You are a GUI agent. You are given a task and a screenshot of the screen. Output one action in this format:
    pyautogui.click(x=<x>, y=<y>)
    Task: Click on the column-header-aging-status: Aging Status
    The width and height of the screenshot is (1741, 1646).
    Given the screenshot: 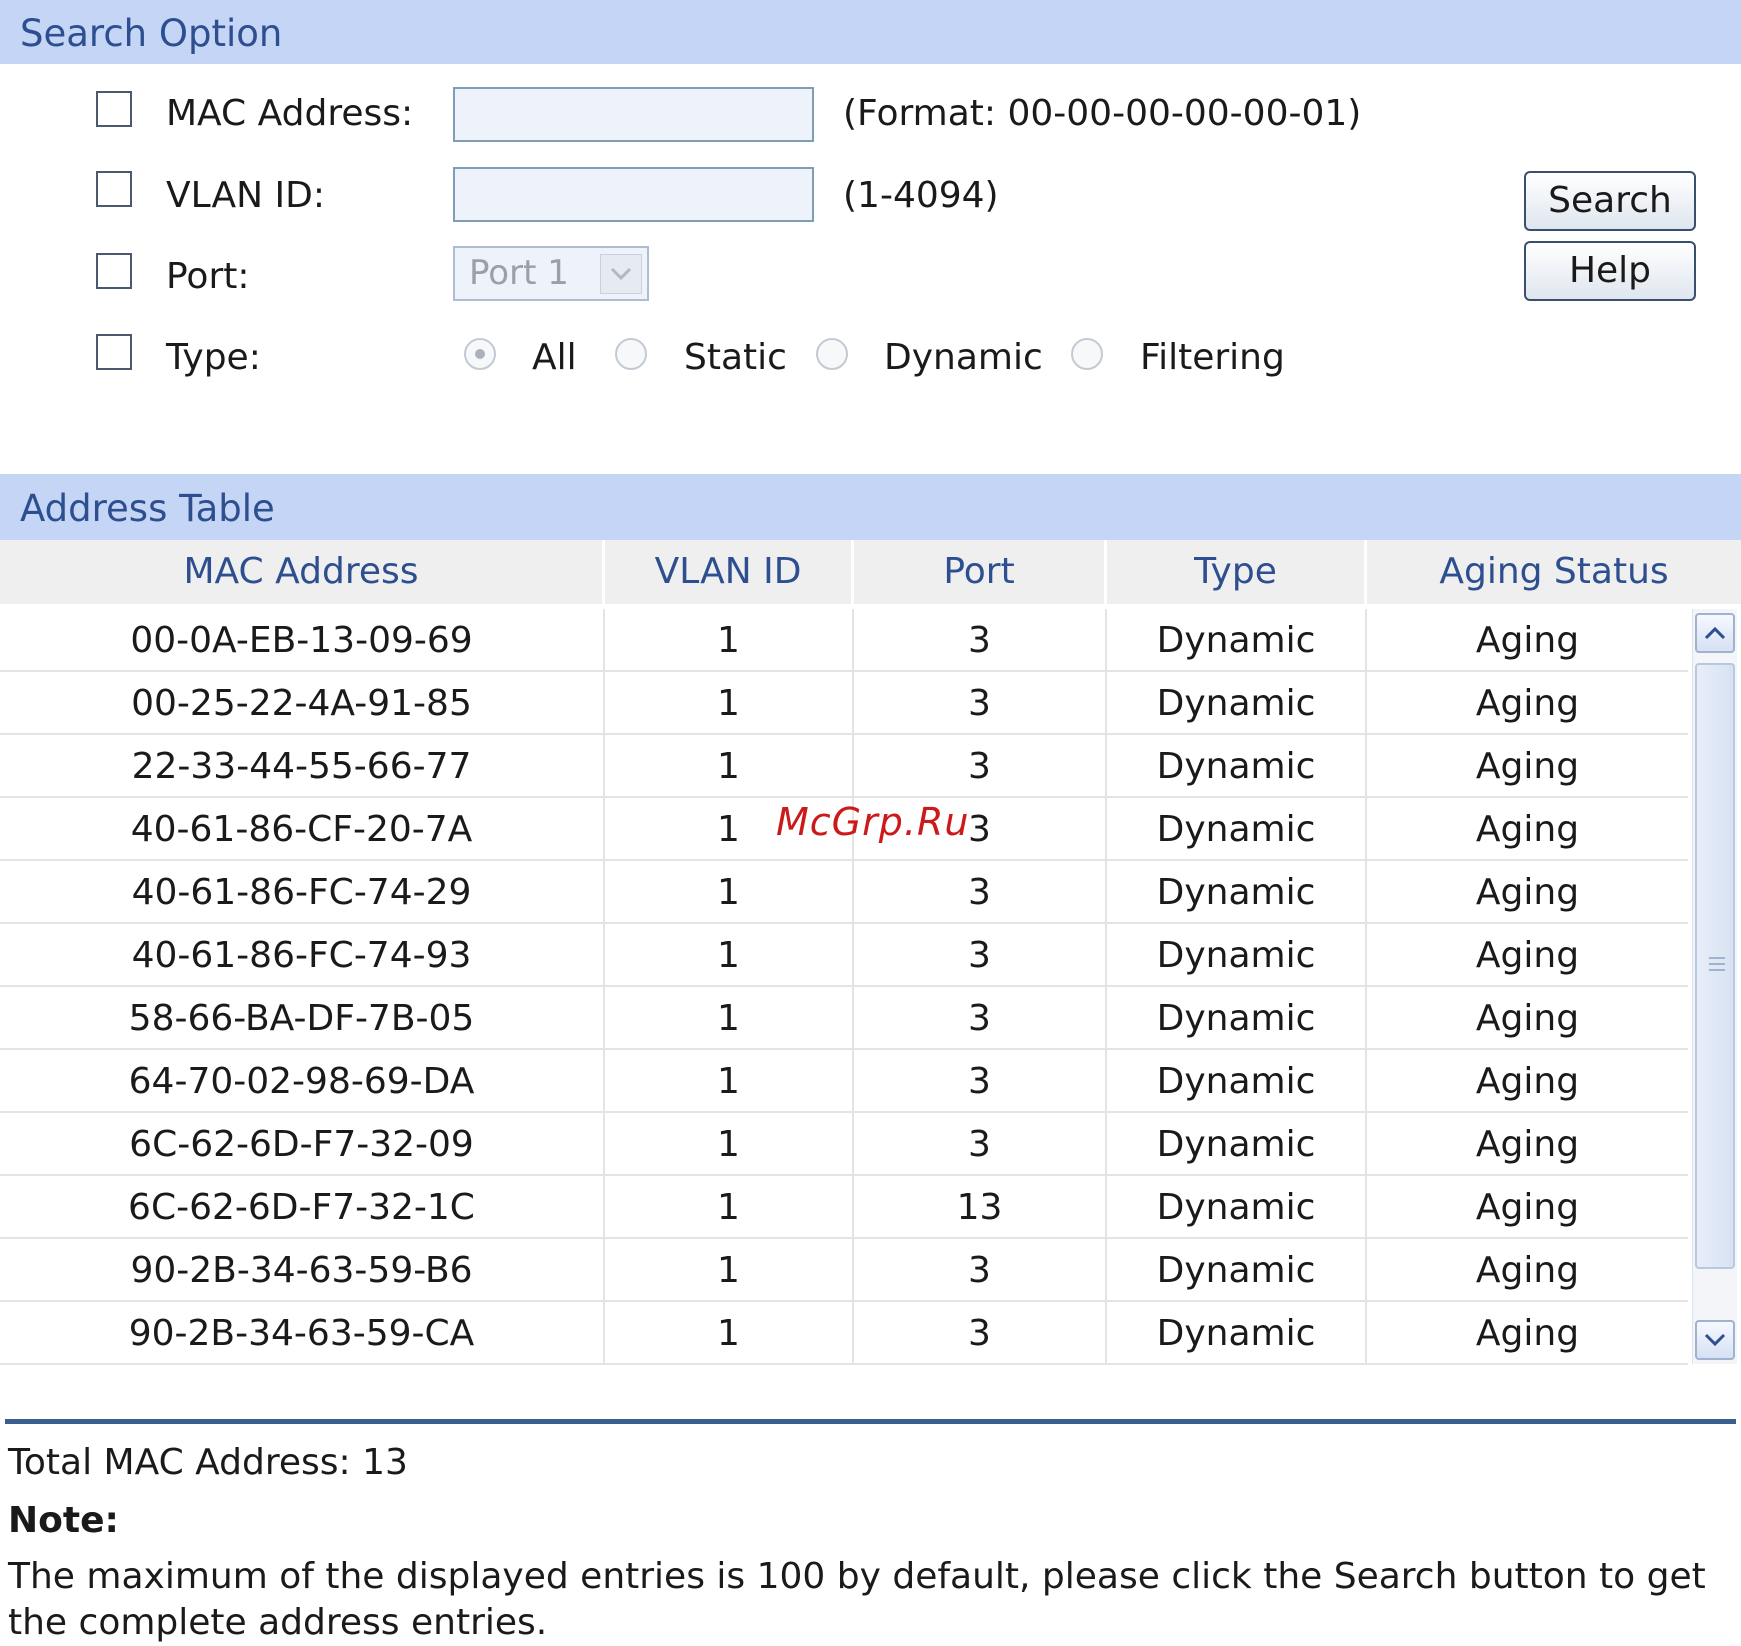 What is the action you would take?
    pyautogui.click(x=1554, y=572)
    